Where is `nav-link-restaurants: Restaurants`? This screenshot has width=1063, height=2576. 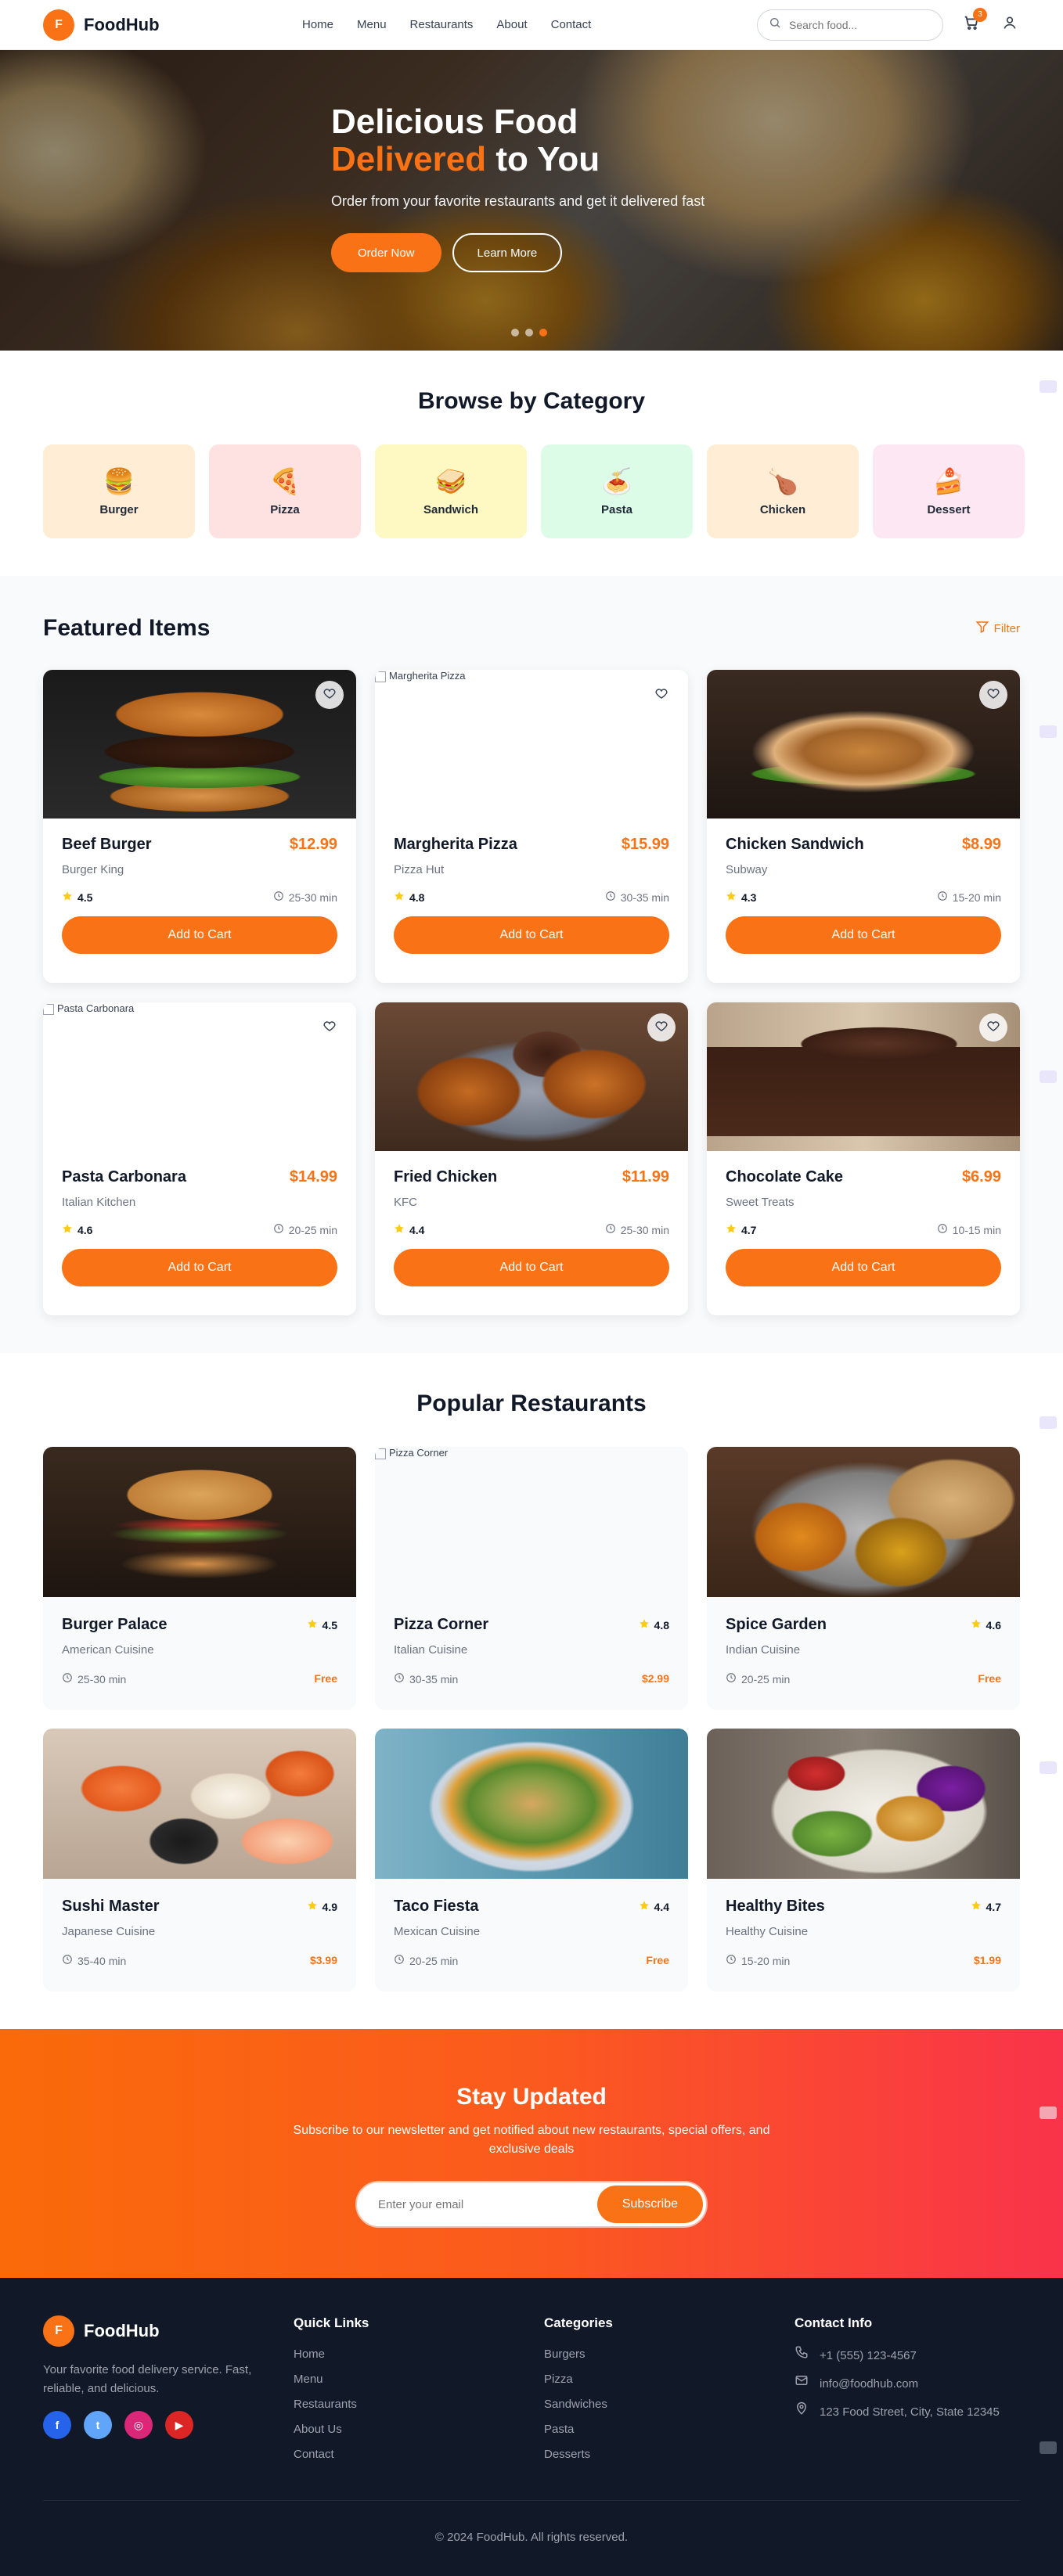 nav-link-restaurants: Restaurants is located at coordinates (442, 25).